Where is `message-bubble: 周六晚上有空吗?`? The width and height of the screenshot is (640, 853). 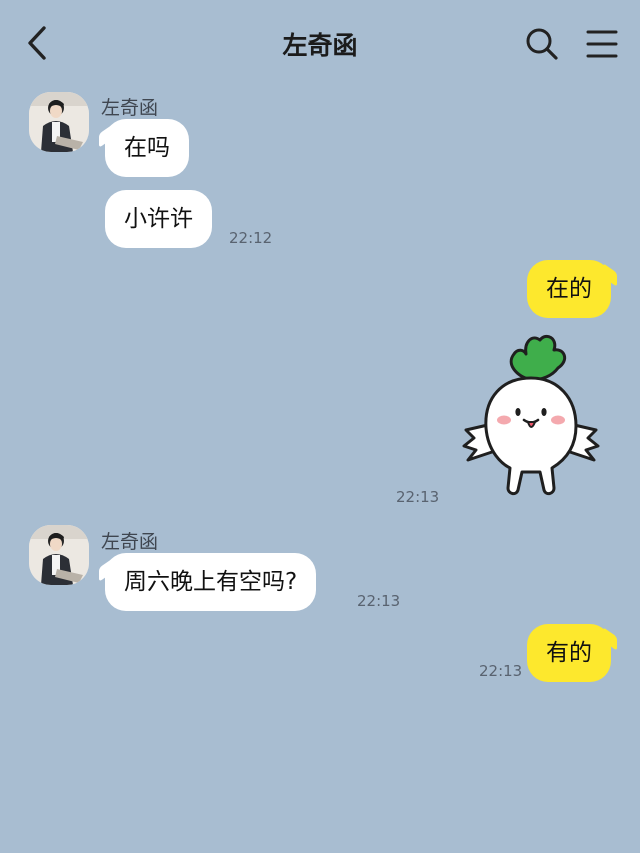 message-bubble: 周六晚上有空吗? is located at coordinates (211, 582).